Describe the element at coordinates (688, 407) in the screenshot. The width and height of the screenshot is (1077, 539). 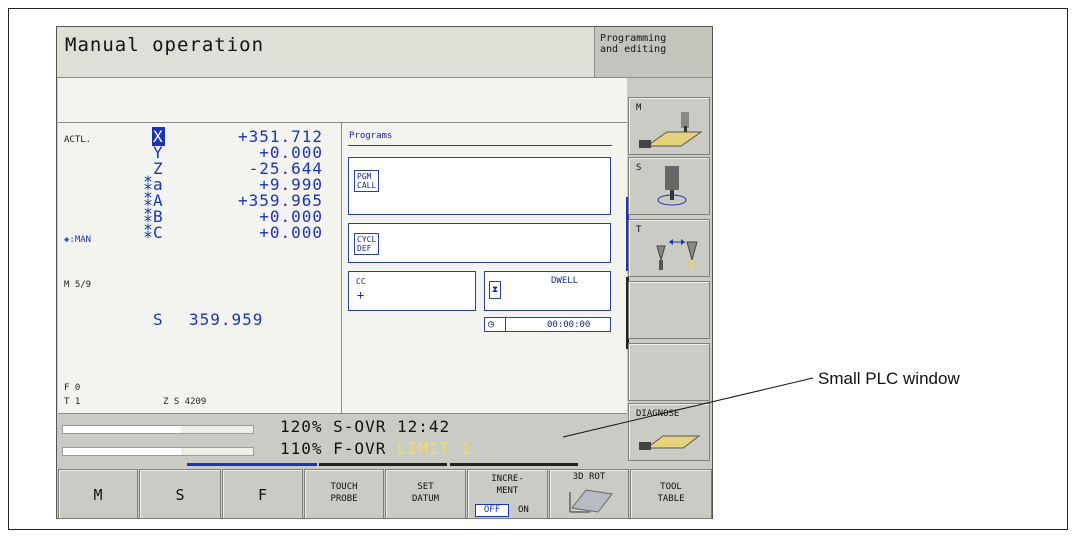
I see `callout-leader-line` at that location.